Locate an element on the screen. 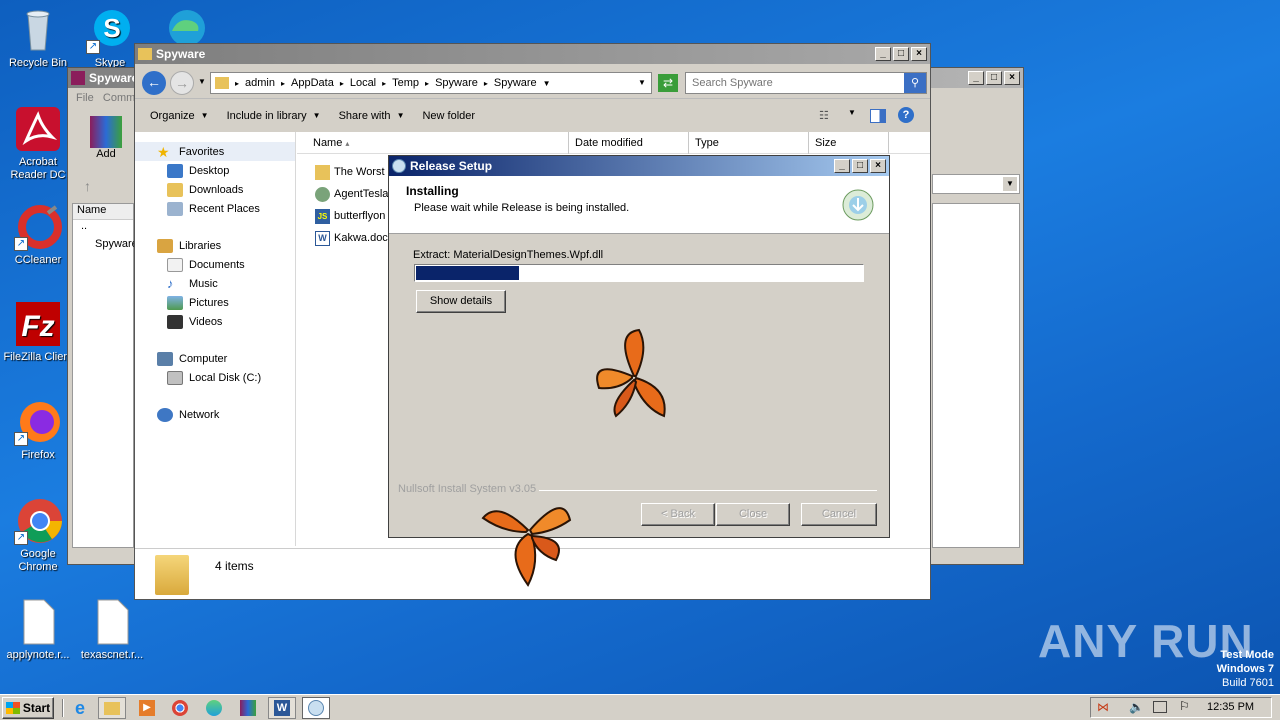 This screenshot has height=720, width=1280. file-row: AgentTesla is located at coordinates (353, 194).